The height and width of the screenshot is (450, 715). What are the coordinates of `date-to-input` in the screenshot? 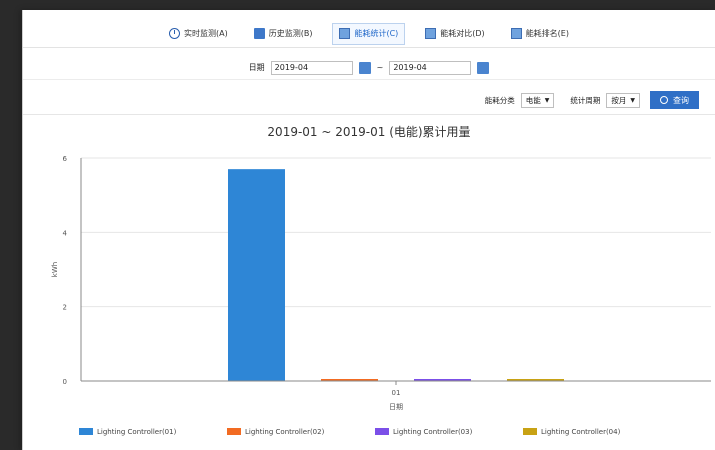 It's located at (430, 67).